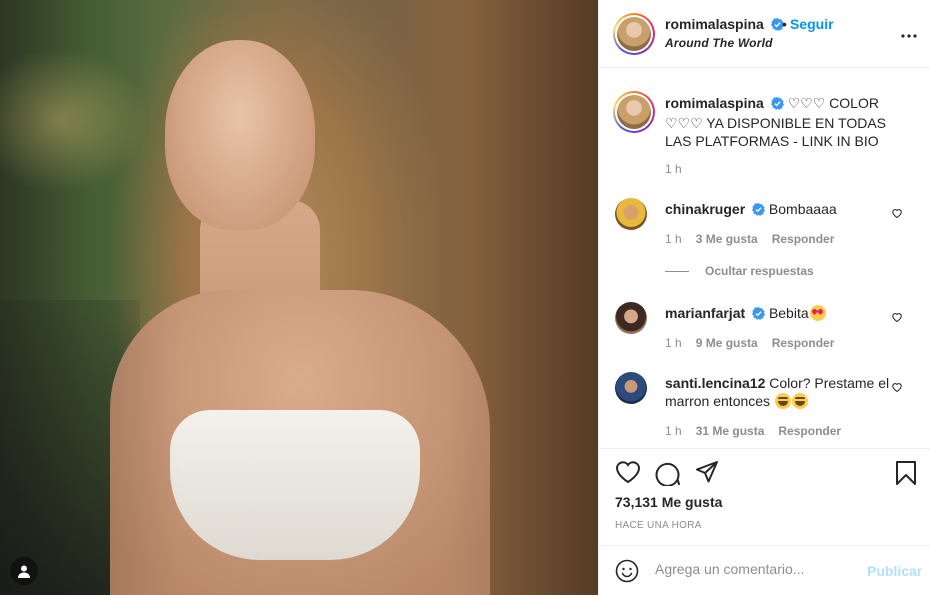 The width and height of the screenshot is (930, 595). Describe the element at coordinates (894, 571) in the screenshot. I see `publish-button: Publicar` at that location.